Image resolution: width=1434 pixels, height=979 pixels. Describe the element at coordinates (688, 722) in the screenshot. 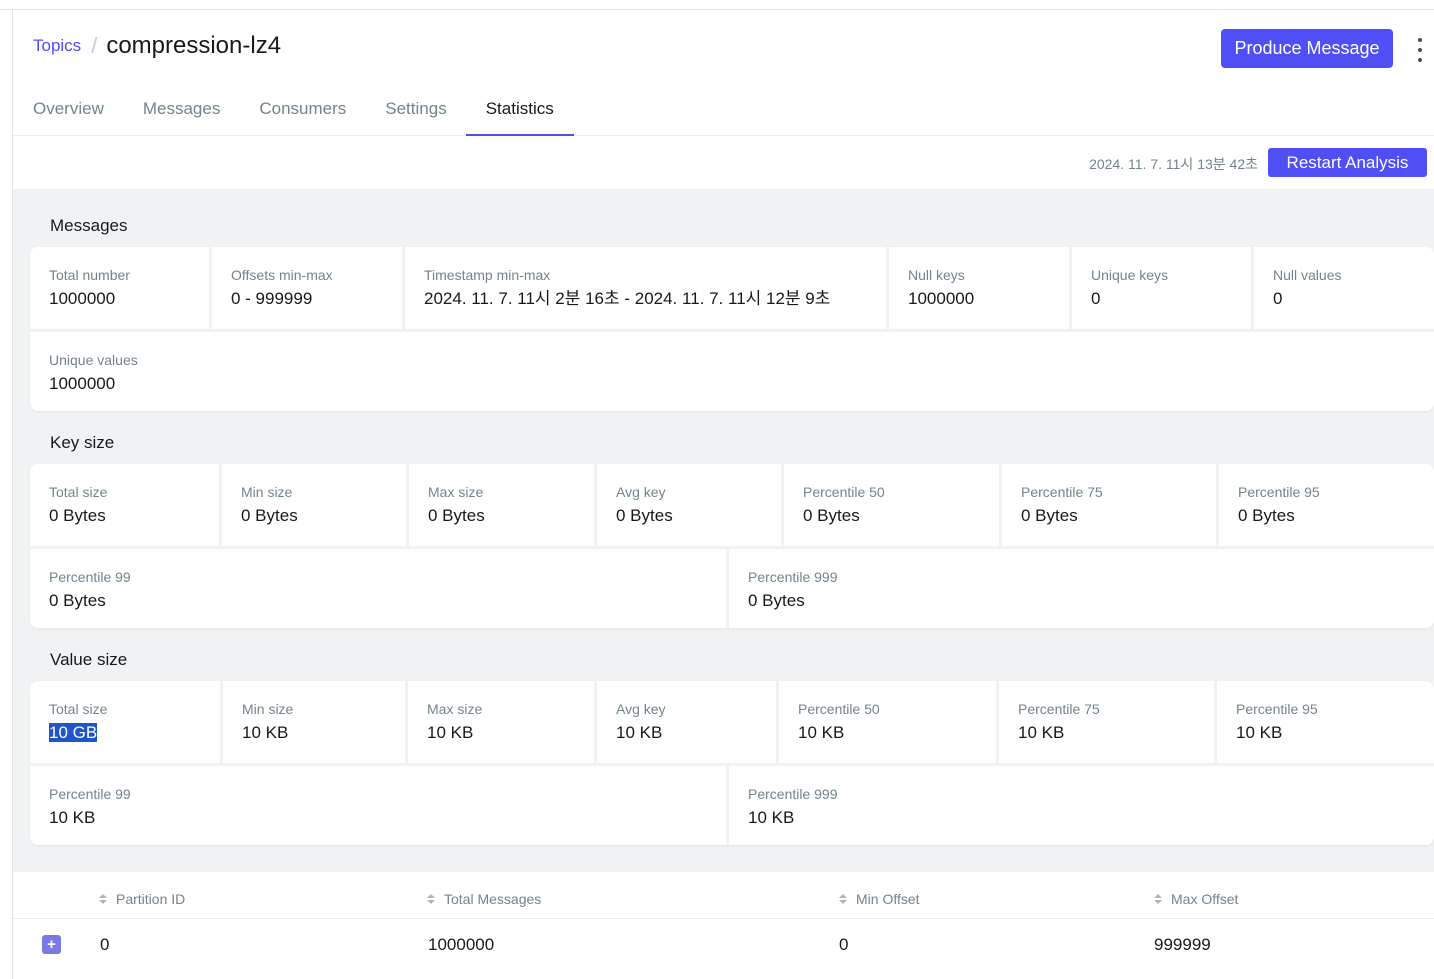

I see `value-avg: Avg key 10 KB` at that location.